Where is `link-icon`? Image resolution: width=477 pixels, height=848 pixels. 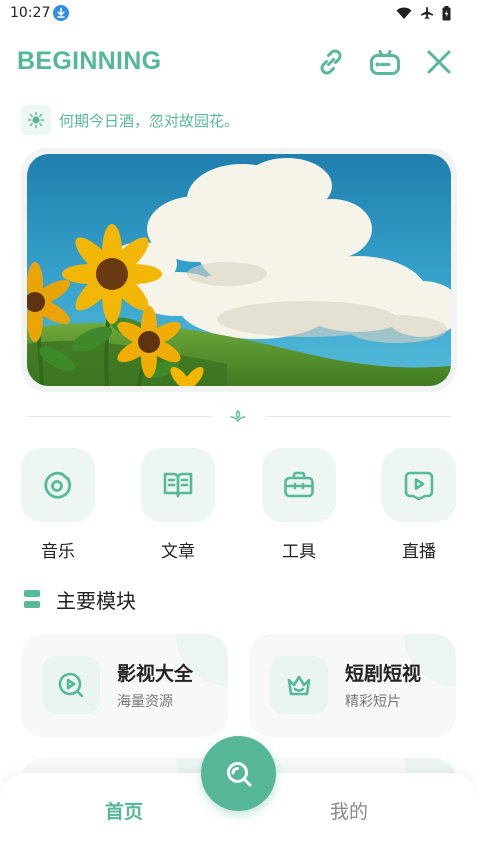 link-icon is located at coordinates (331, 62).